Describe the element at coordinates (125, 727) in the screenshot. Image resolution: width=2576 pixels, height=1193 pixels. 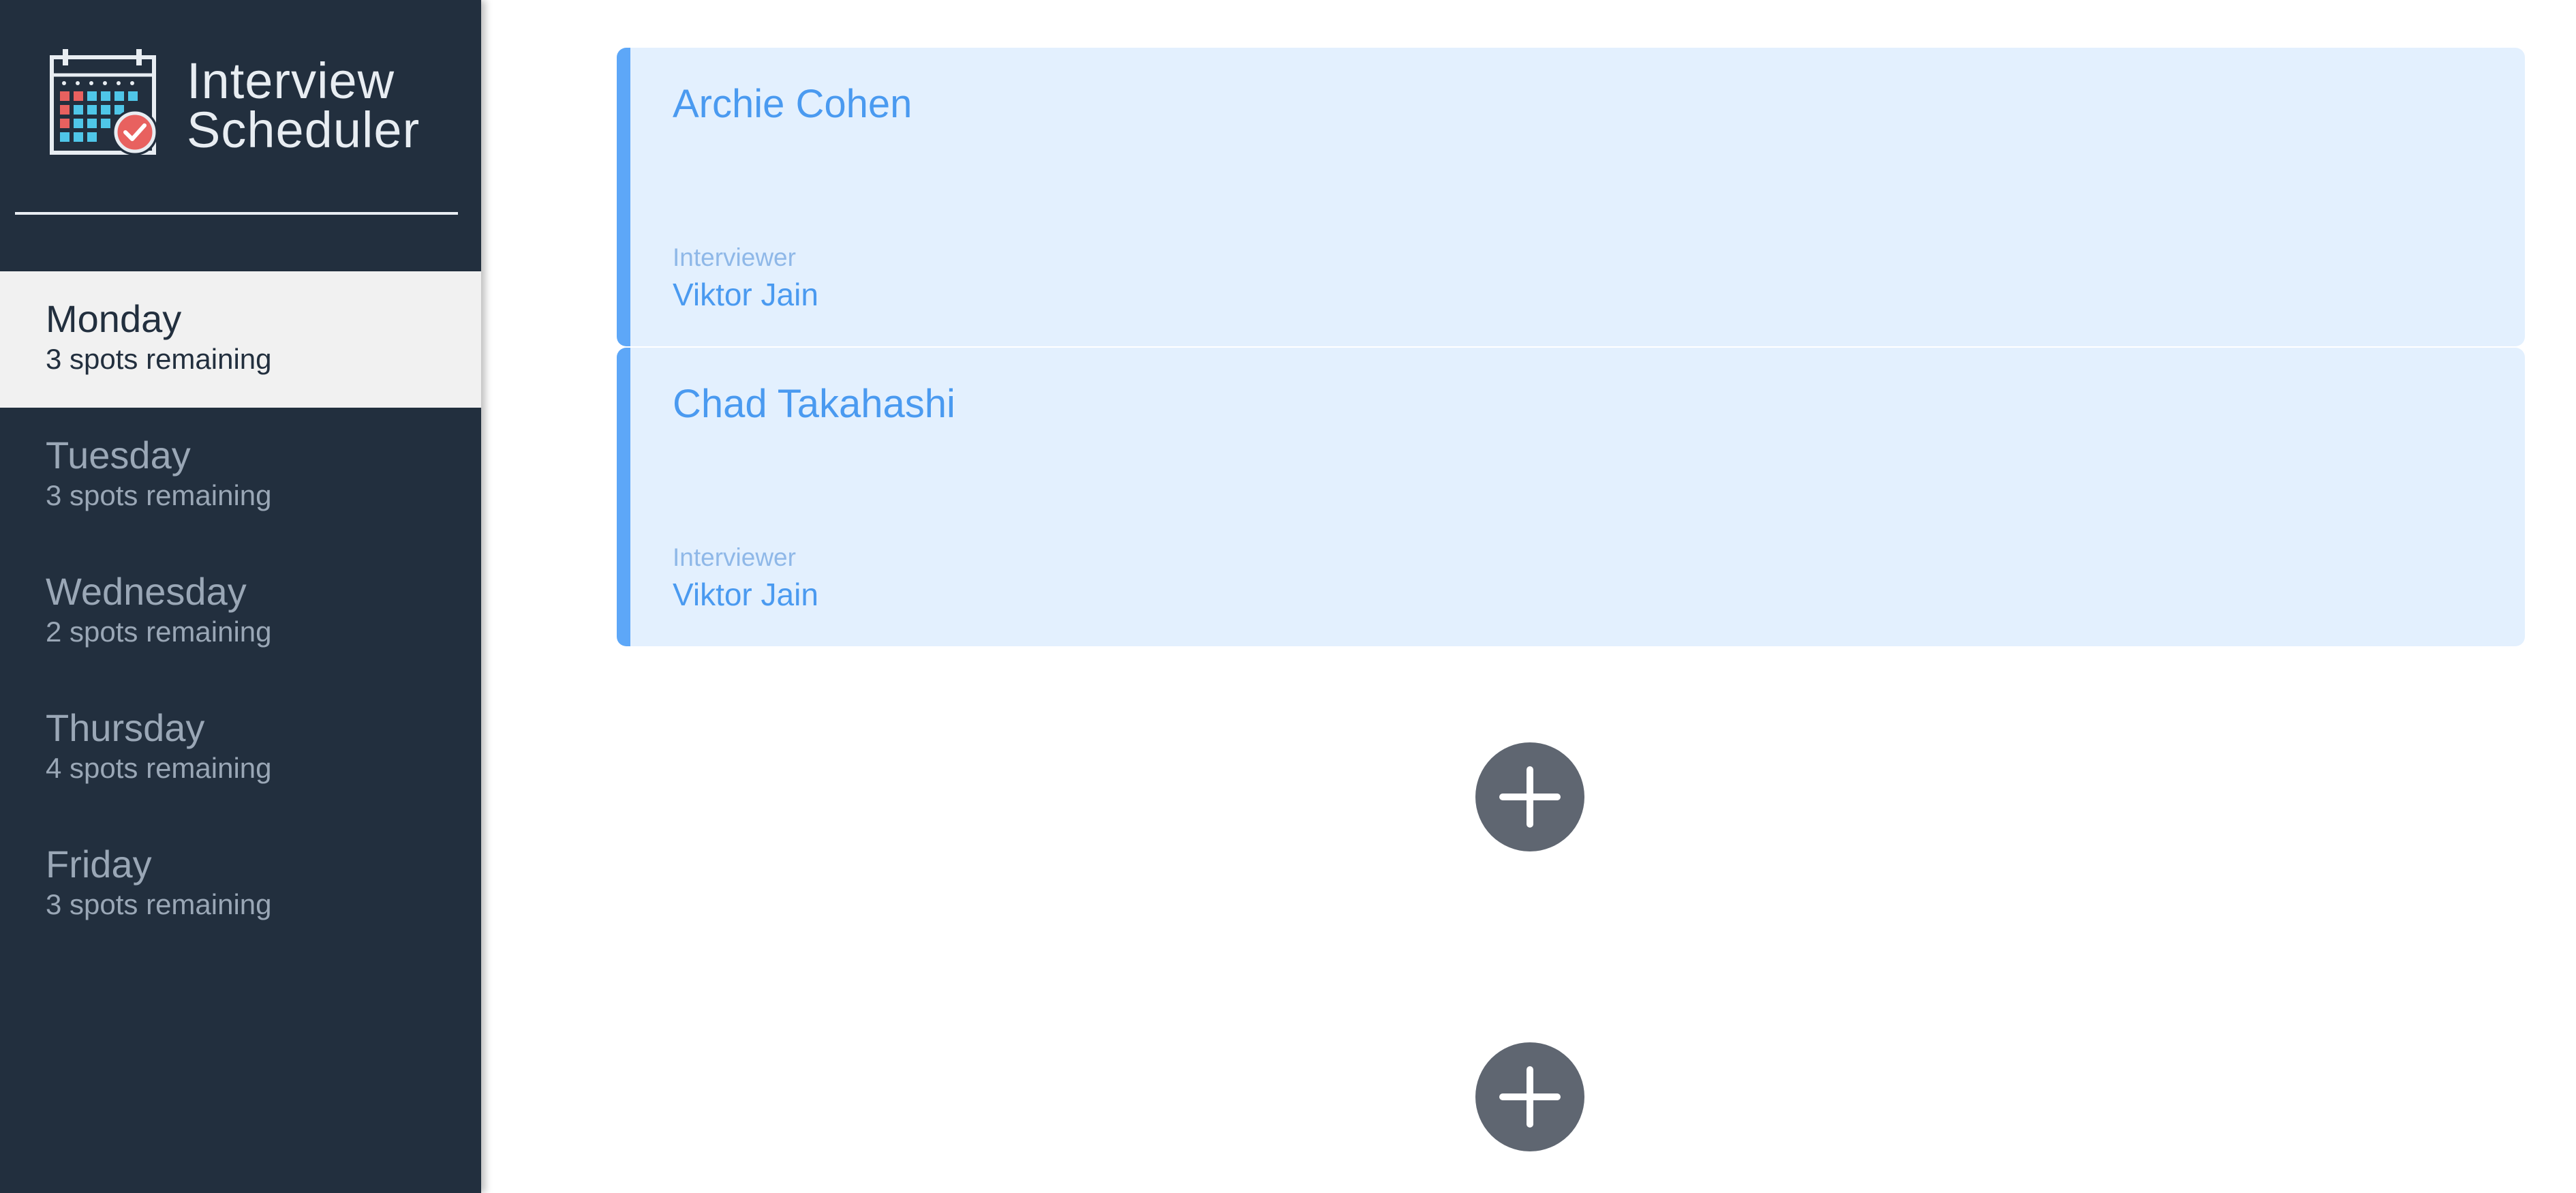
I see `day-name: Thursday` at that location.